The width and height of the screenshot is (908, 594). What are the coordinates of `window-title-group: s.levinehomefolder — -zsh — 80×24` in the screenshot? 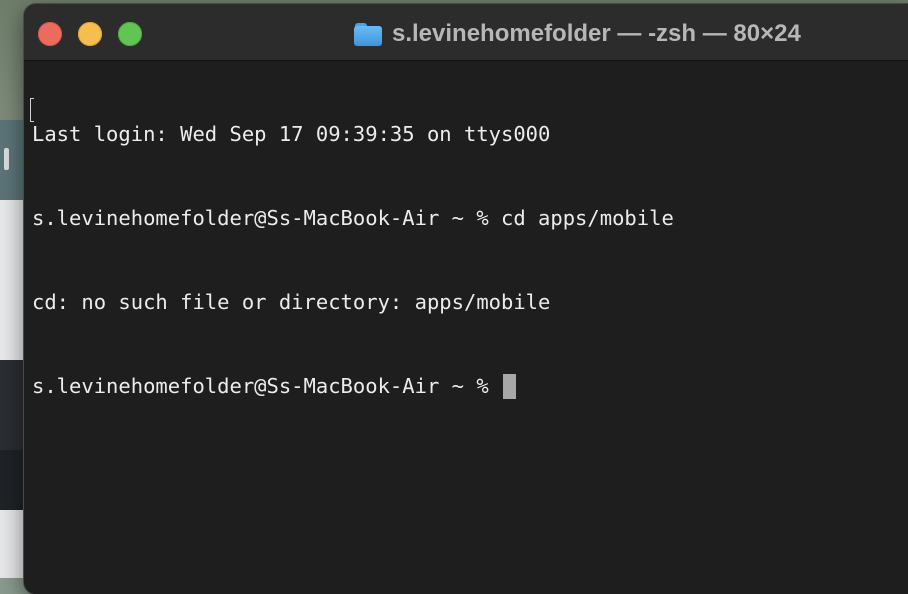 It's located at (577, 34).